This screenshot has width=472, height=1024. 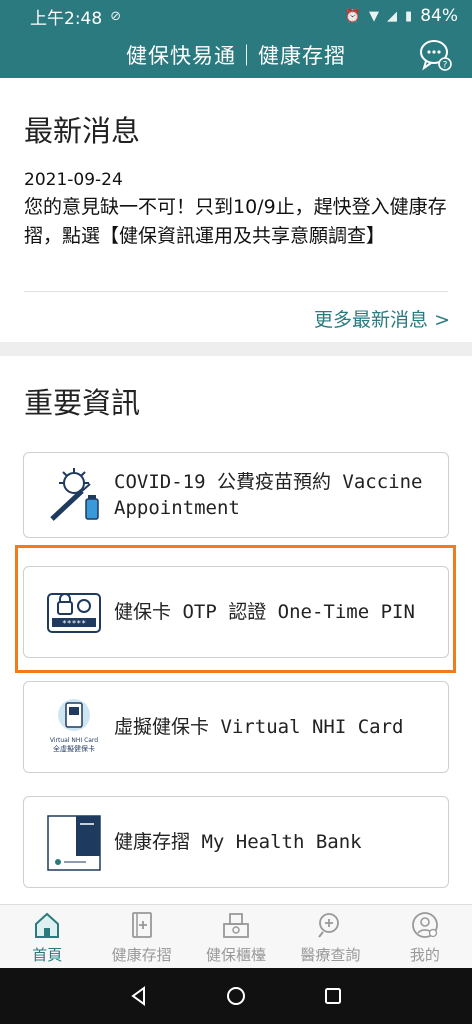 I want to click on nav-label-medical-search: 醫療查詢, so click(x=330, y=955).